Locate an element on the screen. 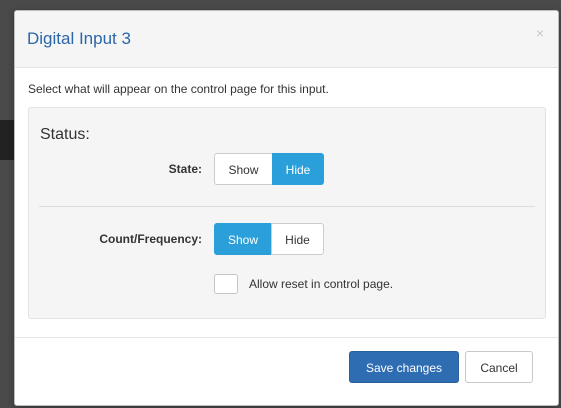  count-frequency-toggle-group: Show Hide is located at coordinates (269, 239).